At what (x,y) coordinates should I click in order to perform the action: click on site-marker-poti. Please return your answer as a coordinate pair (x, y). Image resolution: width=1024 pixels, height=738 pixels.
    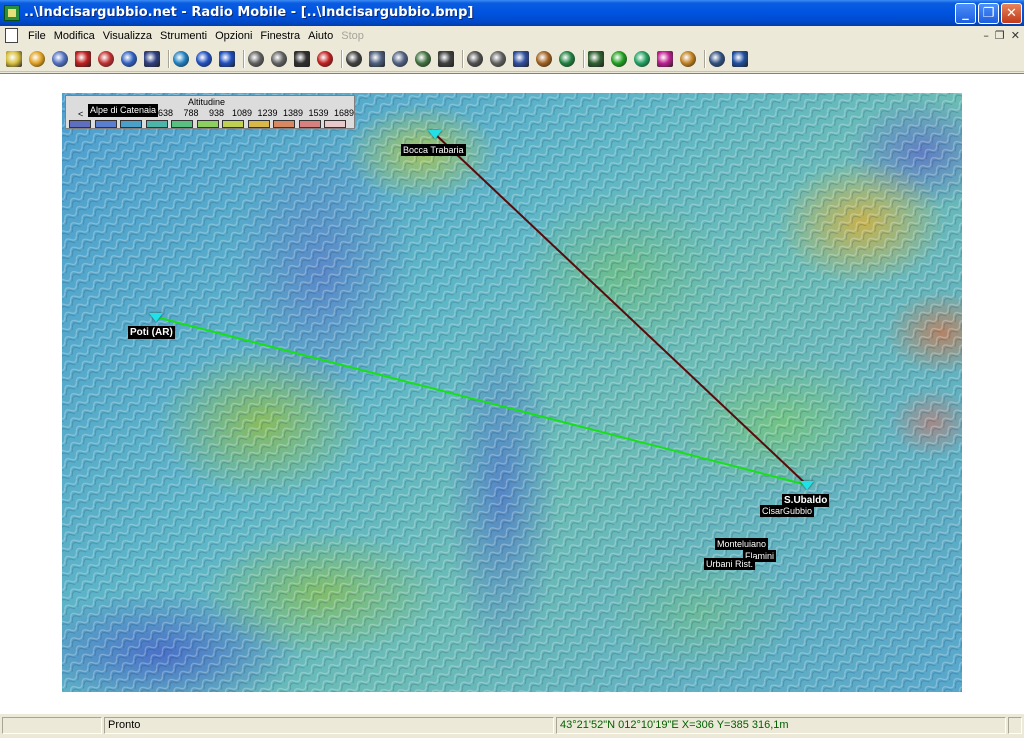
    Looking at the image, I should click on (156, 317).